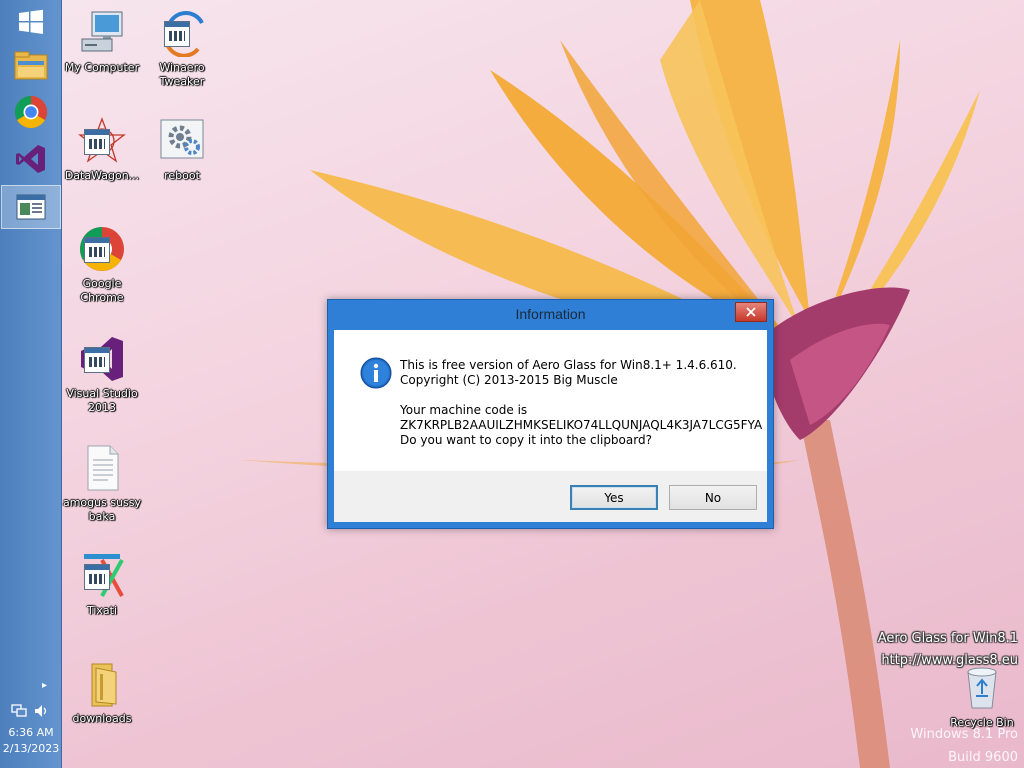 This screenshot has height=768, width=1024. Describe the element at coordinates (964, 734) in the screenshot. I see `windows-edition-watermark: Windows 8.1 Pro` at that location.